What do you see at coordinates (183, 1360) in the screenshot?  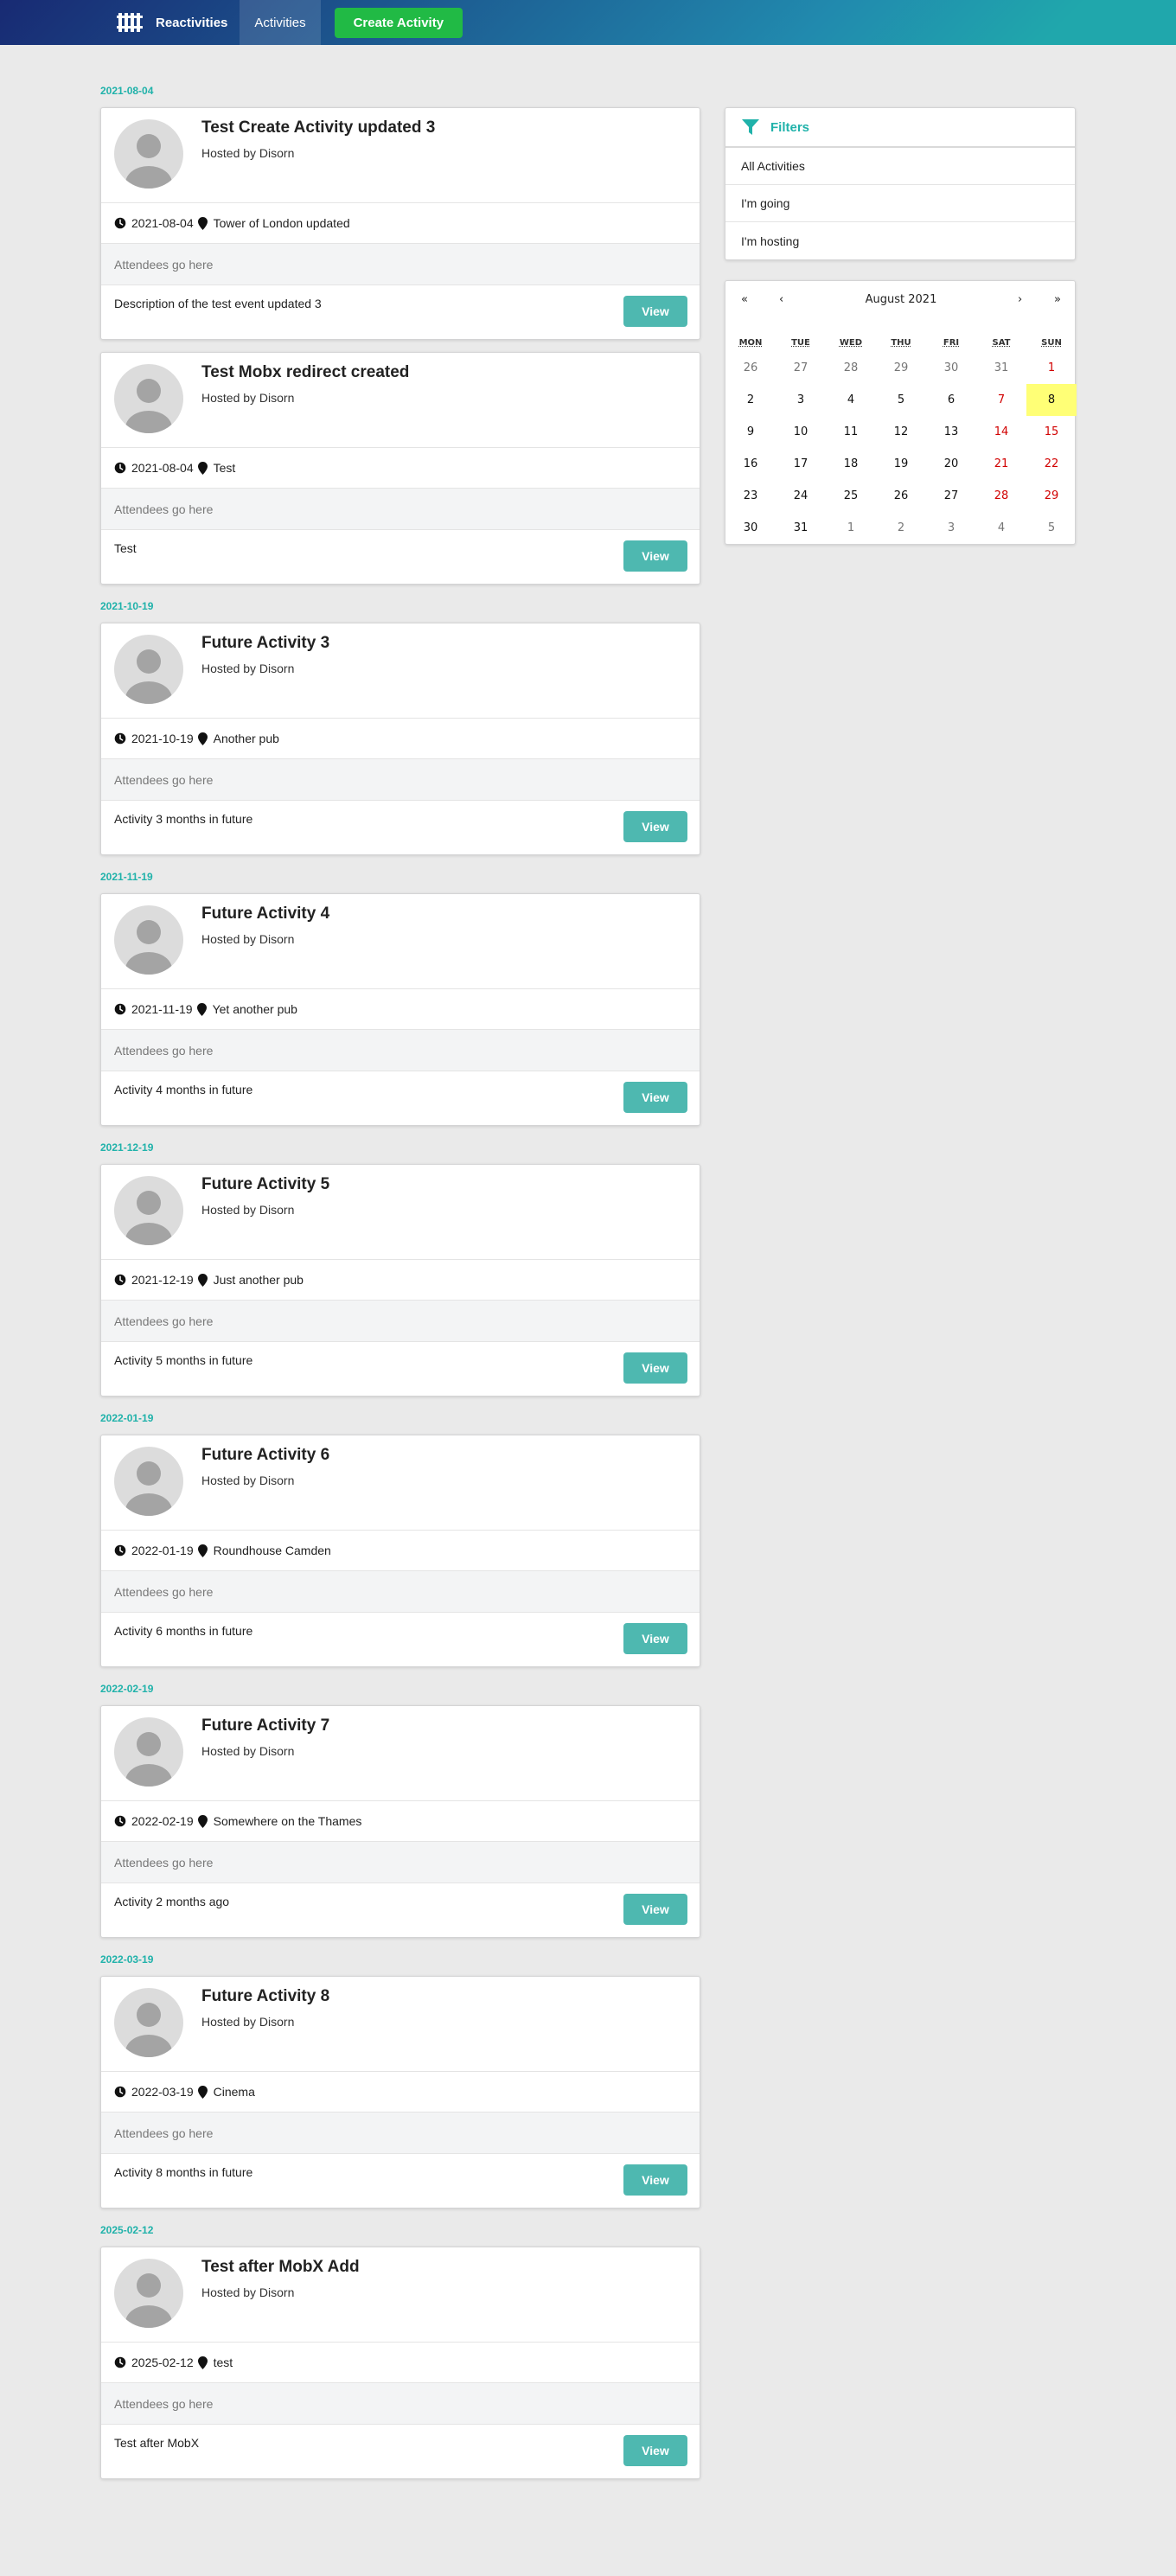 I see `activity-description: Activity 5 months in future` at bounding box center [183, 1360].